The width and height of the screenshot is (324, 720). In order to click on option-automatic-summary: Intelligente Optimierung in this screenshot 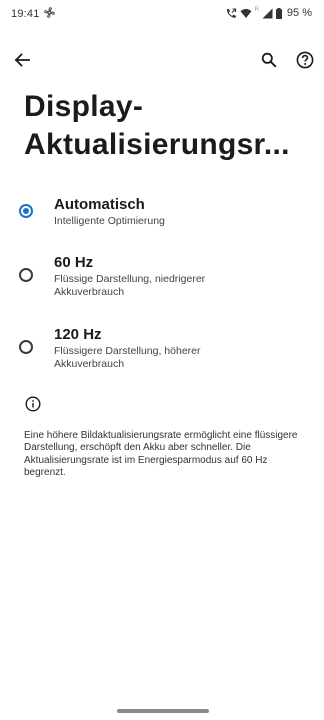, I will do `click(109, 221)`.